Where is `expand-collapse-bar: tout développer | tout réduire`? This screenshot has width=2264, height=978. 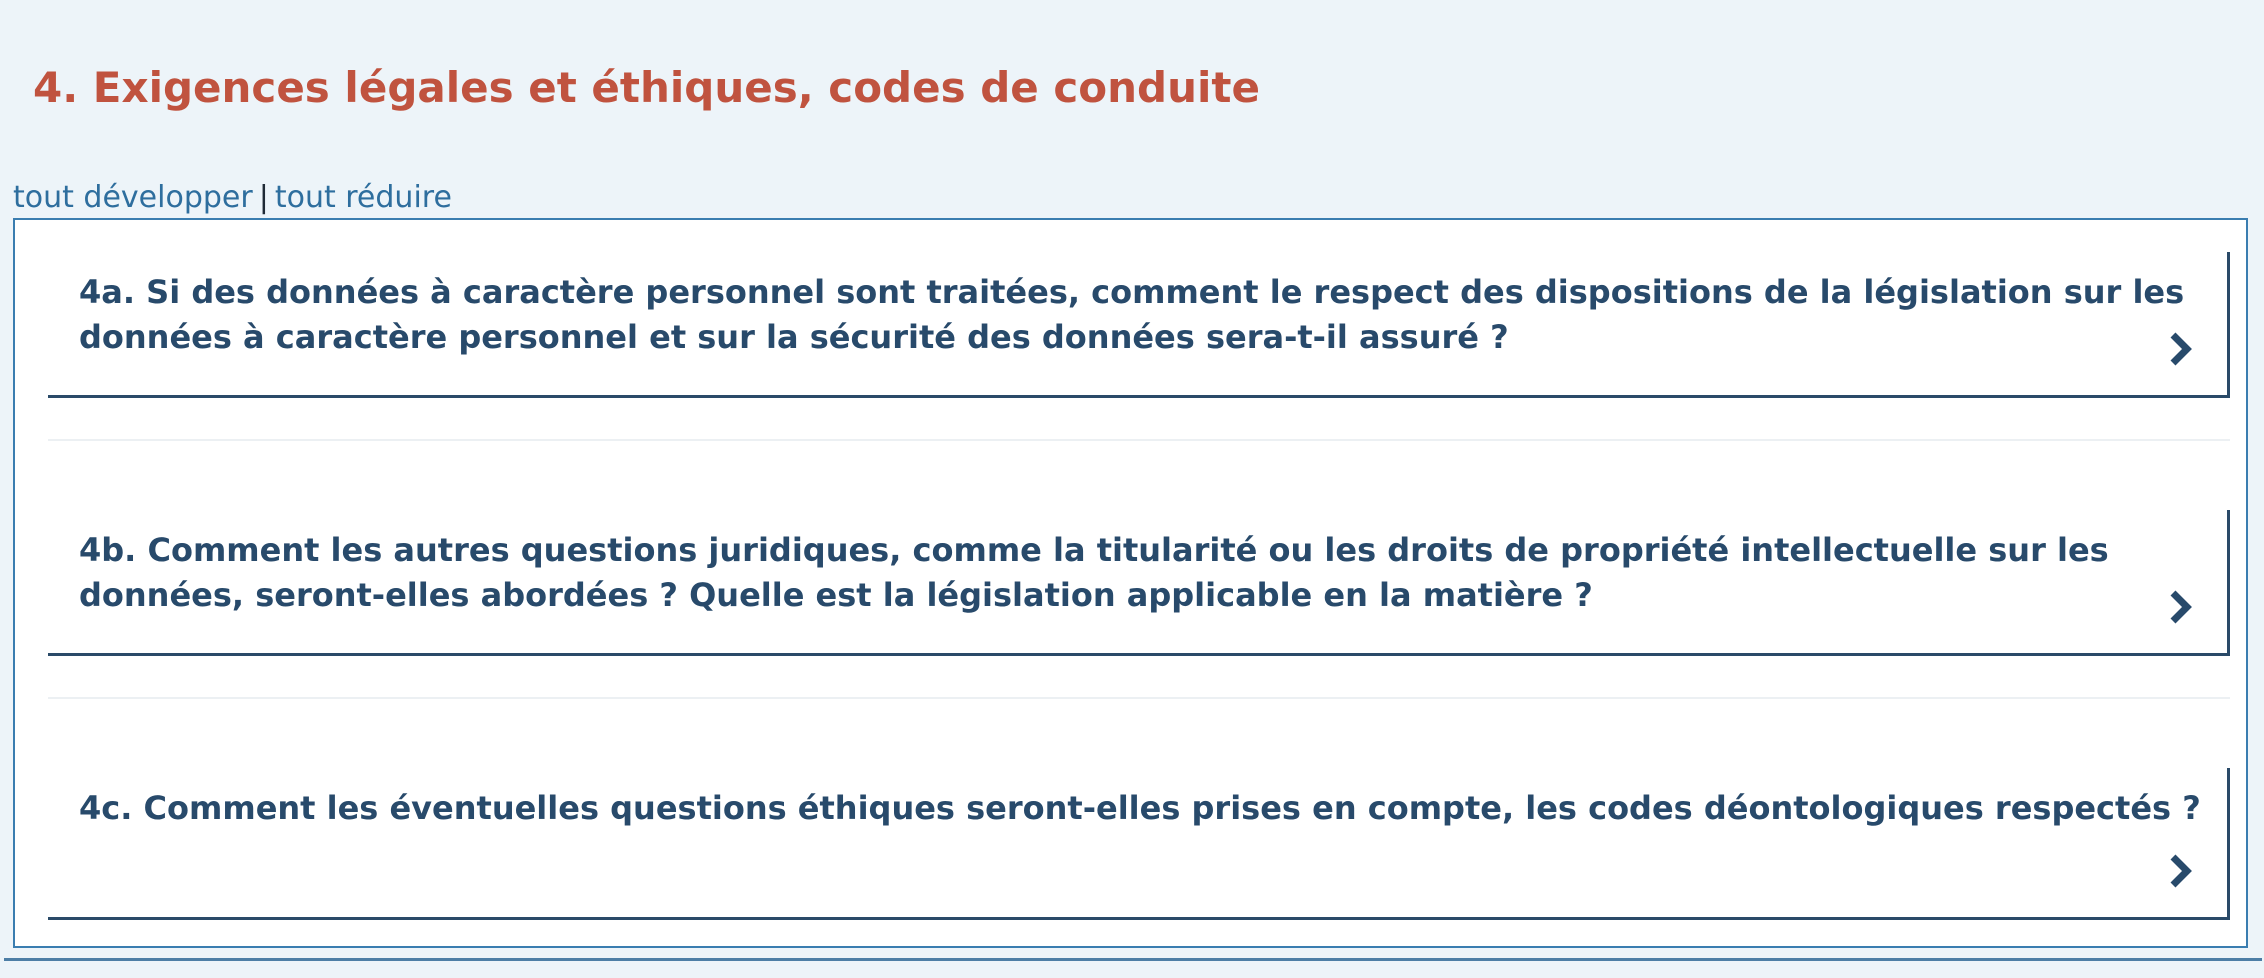 expand-collapse-bar: tout développer | tout réduire is located at coordinates (232, 198).